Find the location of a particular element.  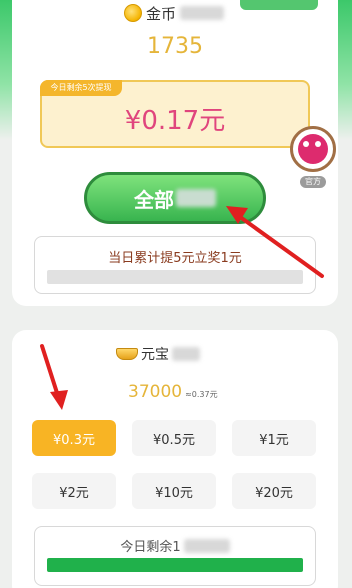

reward-text: 当日累计提5元立奖1元 is located at coordinates (175, 258).